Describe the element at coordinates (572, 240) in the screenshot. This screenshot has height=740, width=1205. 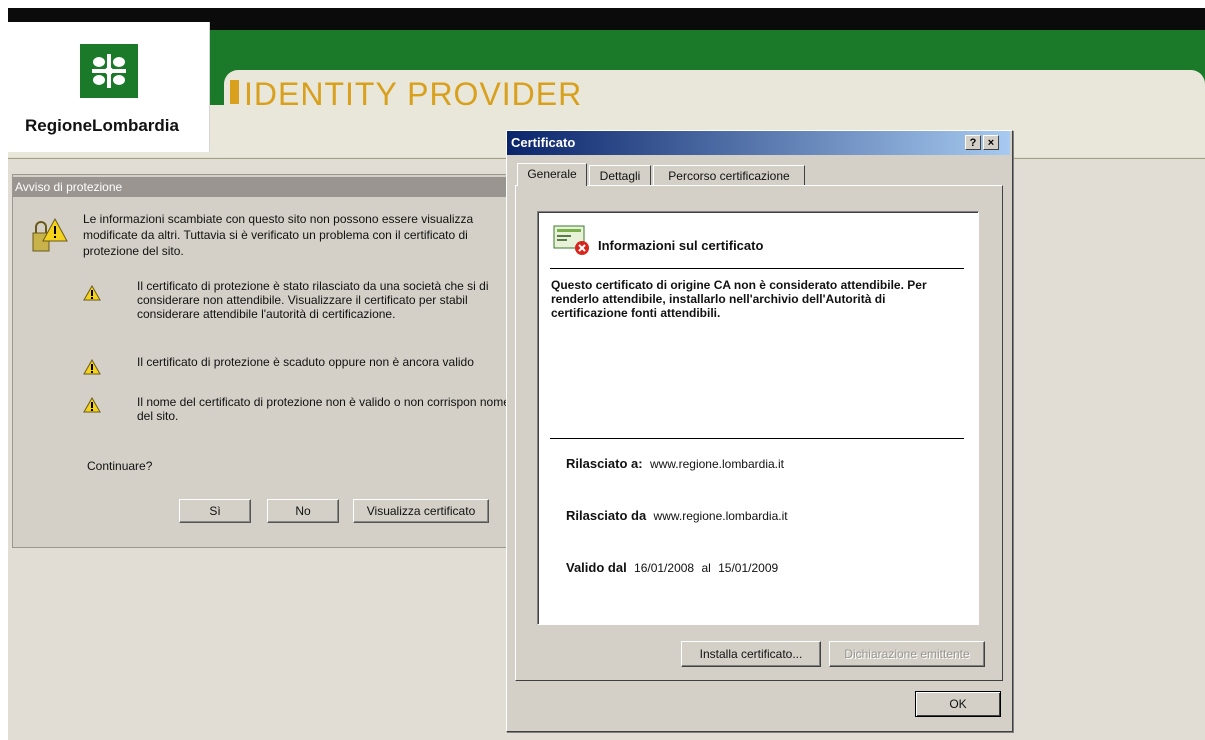
I see `certificate-error-icon` at that location.